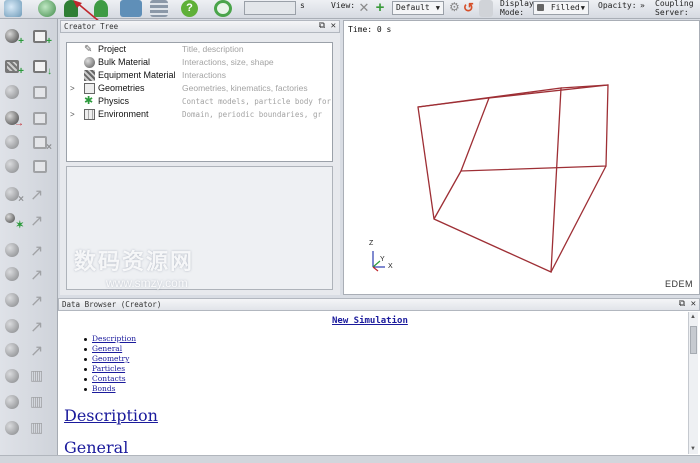  What do you see at coordinates (111, 415) in the screenshot?
I see `description-heading: Description` at bounding box center [111, 415].